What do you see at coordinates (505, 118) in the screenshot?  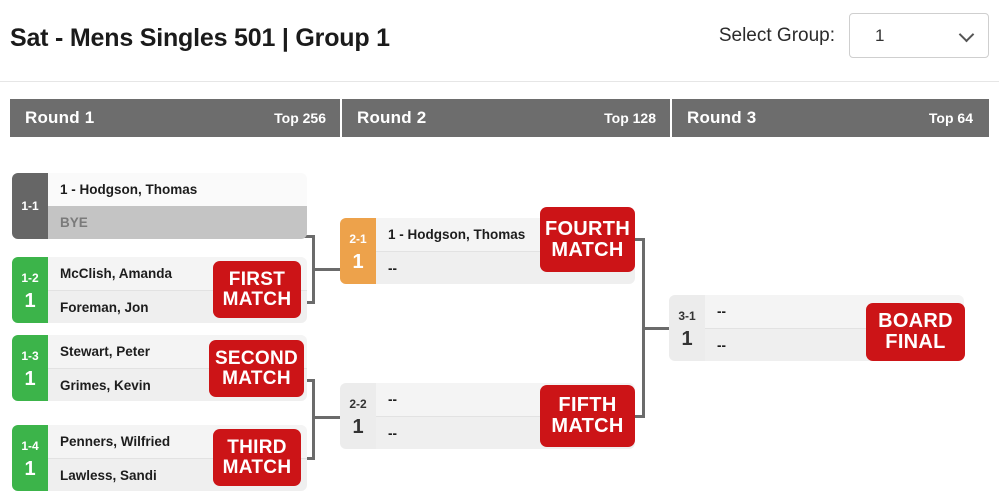 I see `round-header-2: Round 2 Top 128` at bounding box center [505, 118].